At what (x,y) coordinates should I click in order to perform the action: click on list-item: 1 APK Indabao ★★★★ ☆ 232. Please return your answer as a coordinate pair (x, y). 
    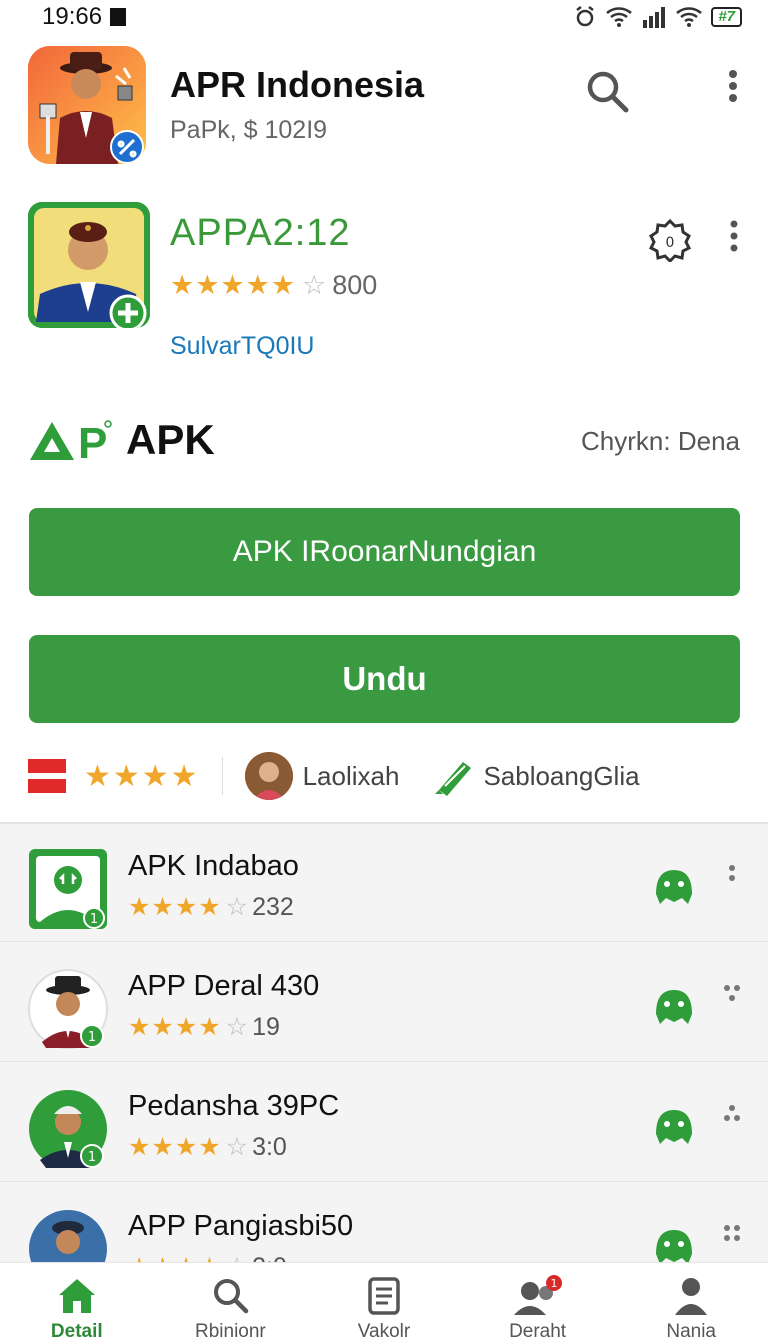
    Looking at the image, I should click on (384, 883).